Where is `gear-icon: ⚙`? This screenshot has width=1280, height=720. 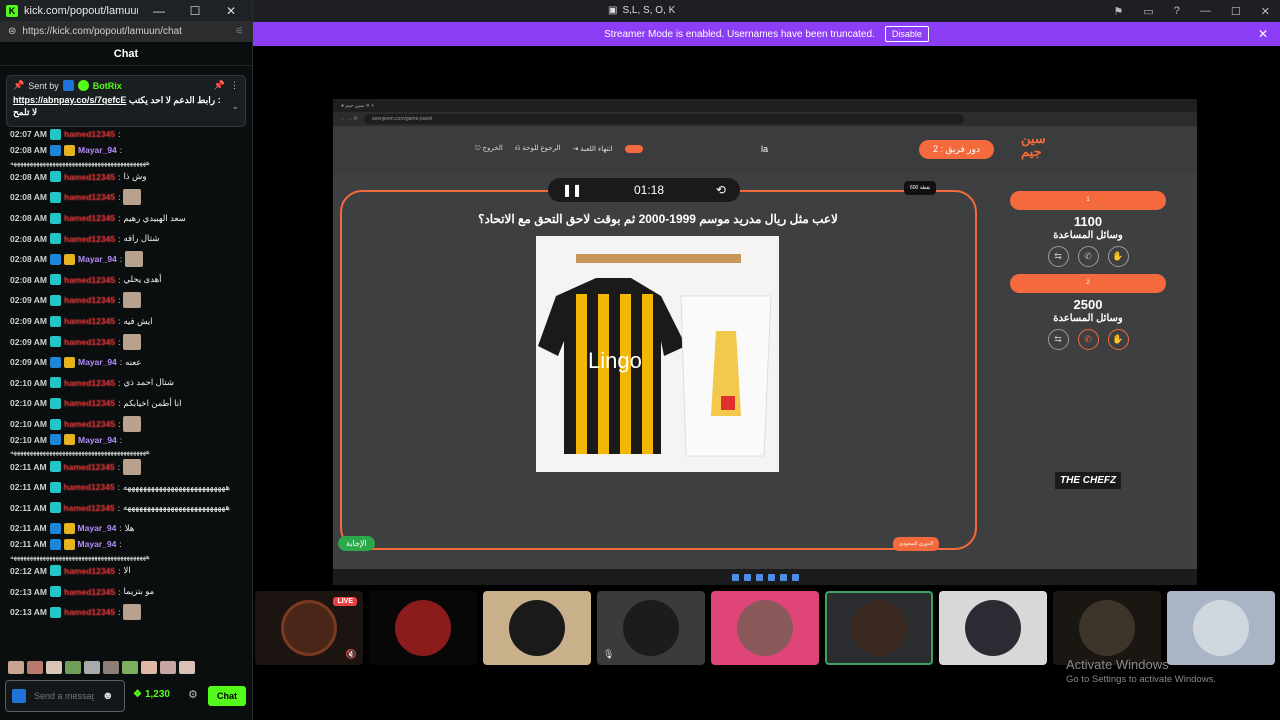 gear-icon: ⚙ is located at coordinates (193, 694).